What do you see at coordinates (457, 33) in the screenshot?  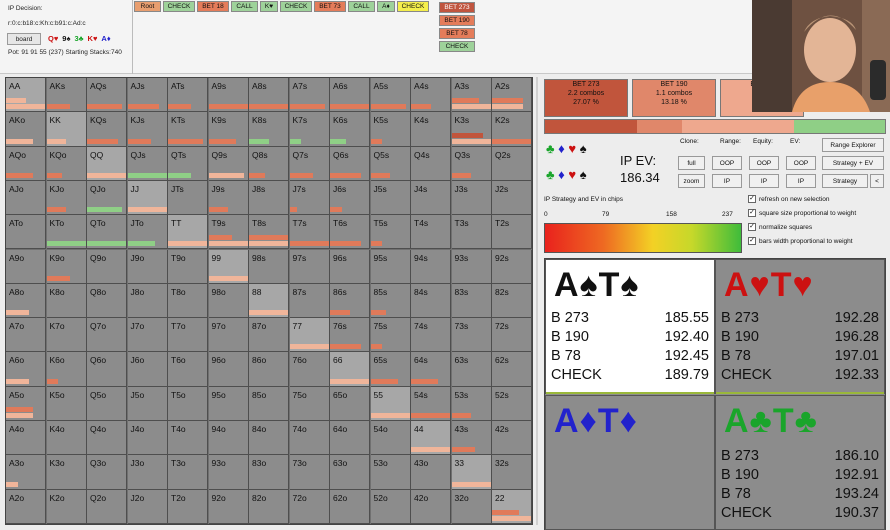 I see `next-action-option: BET 78` at bounding box center [457, 33].